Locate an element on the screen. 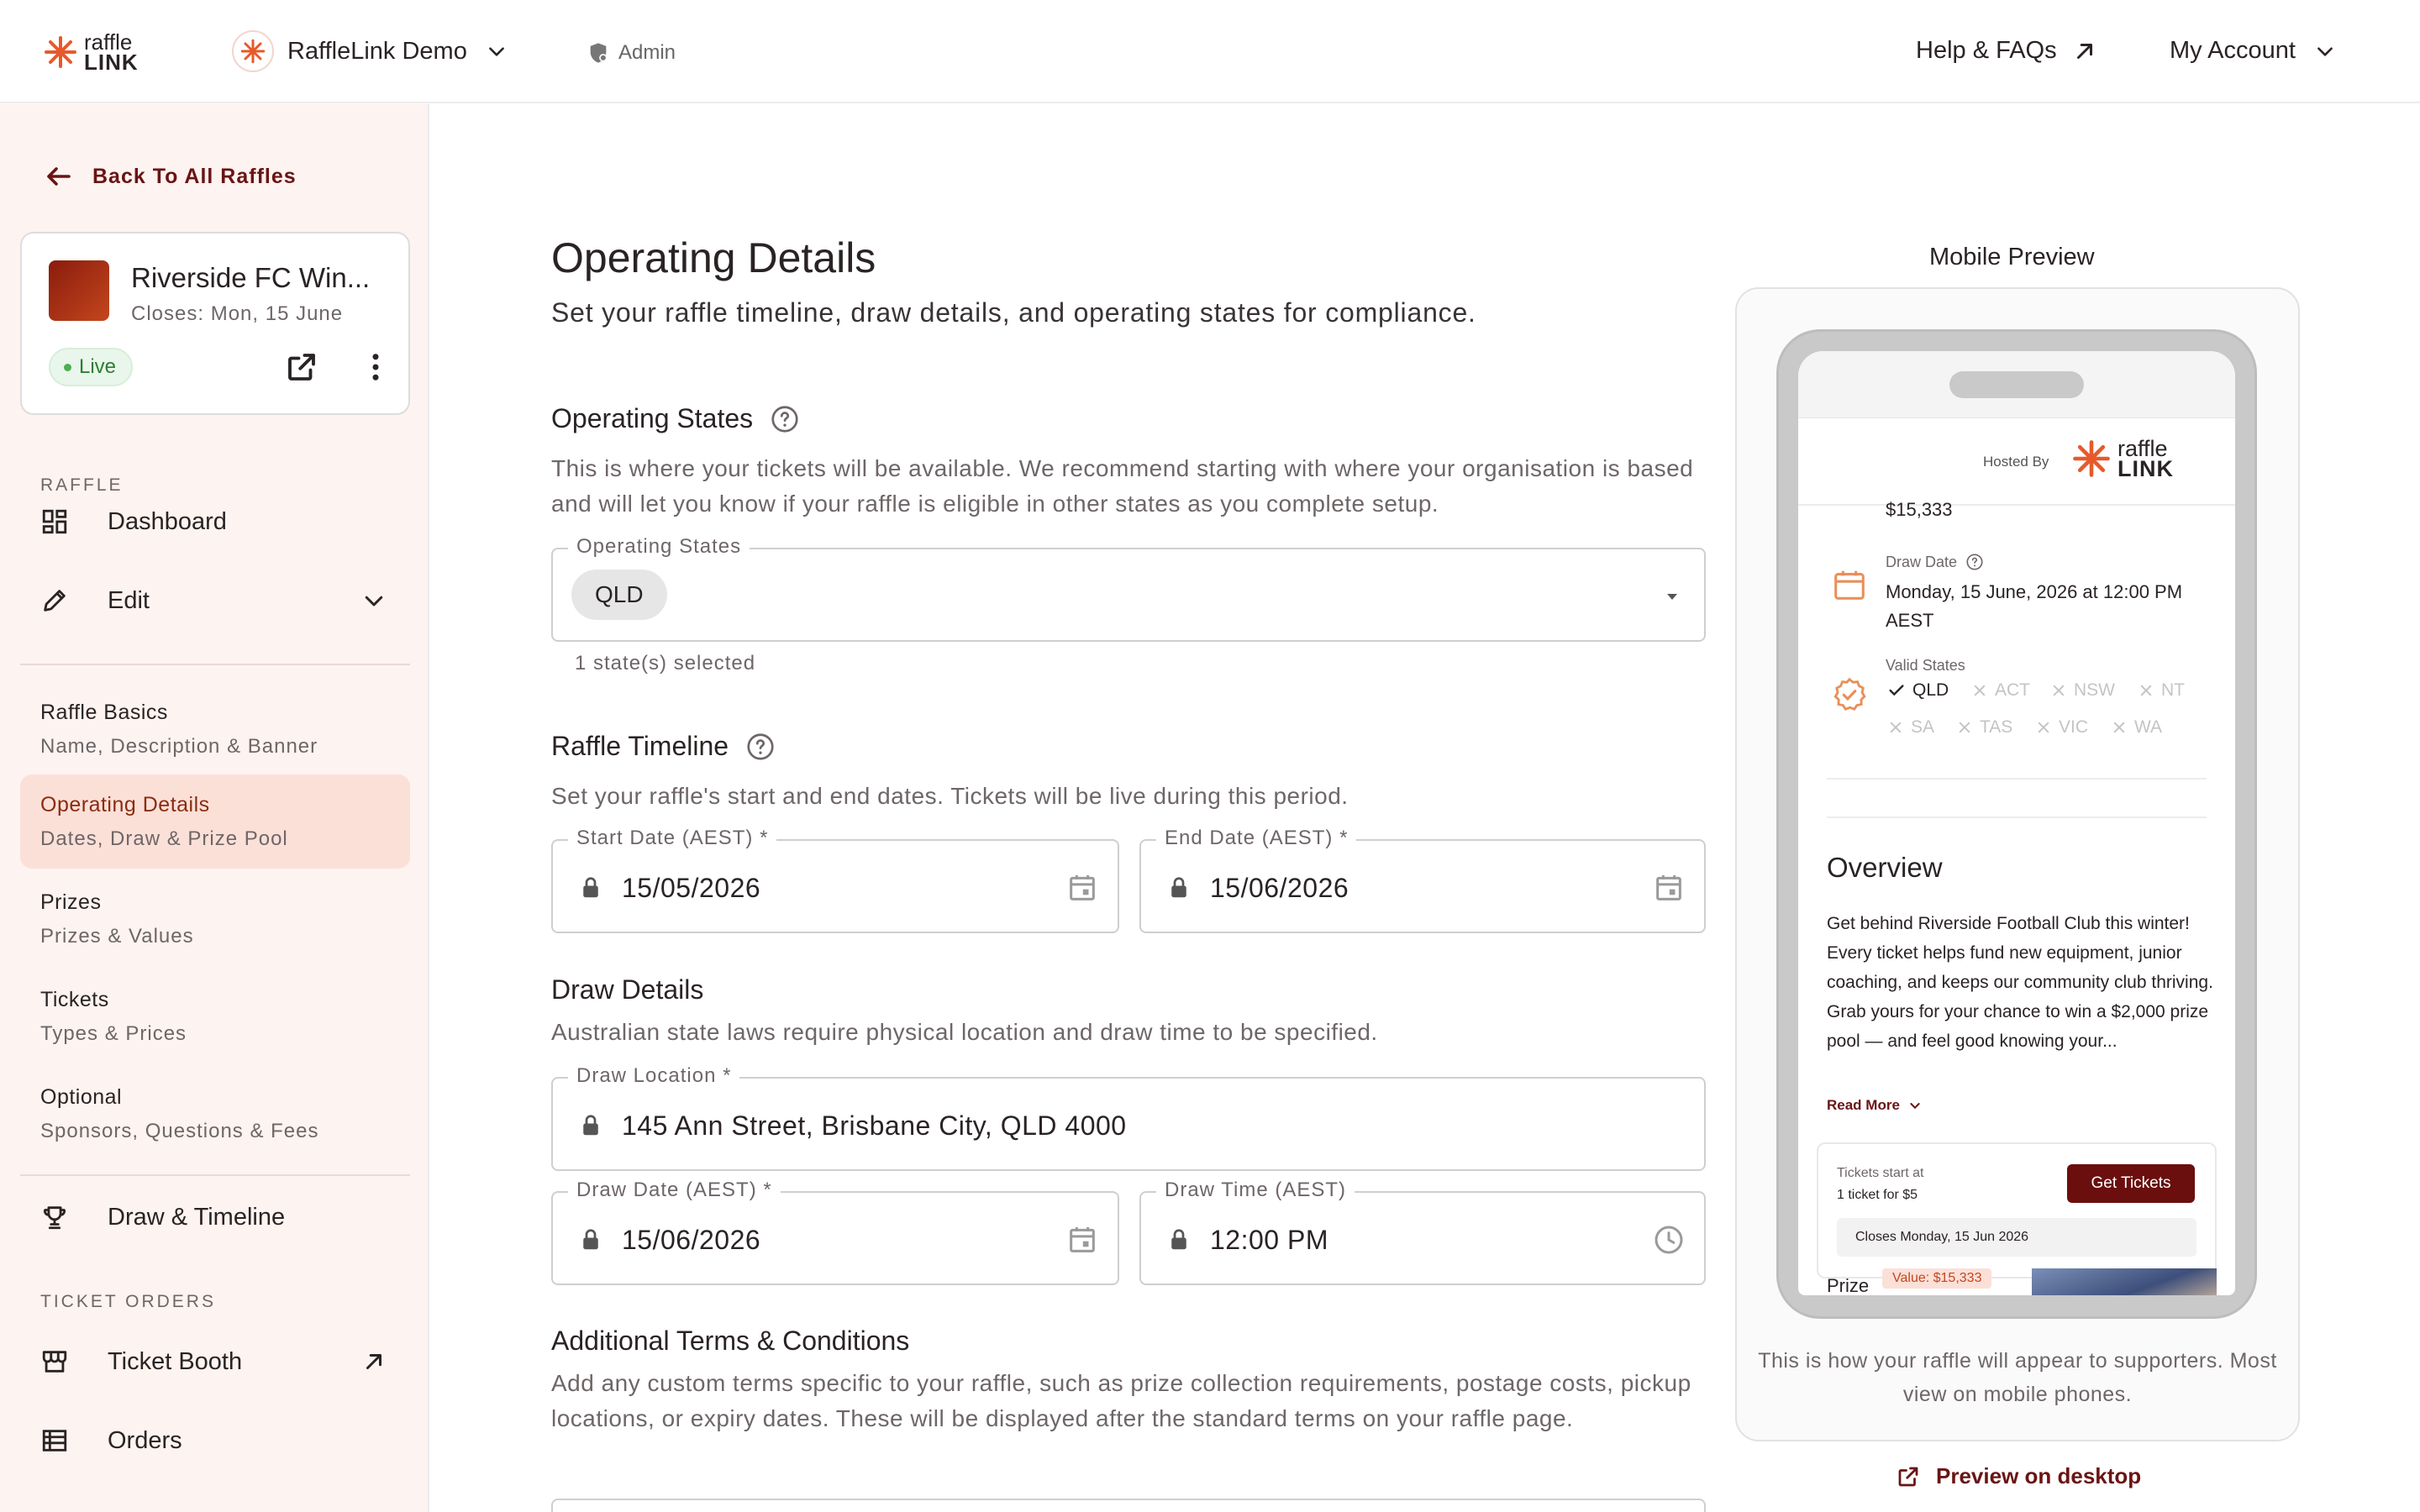  sidebar-divider is located at coordinates (215, 1175).